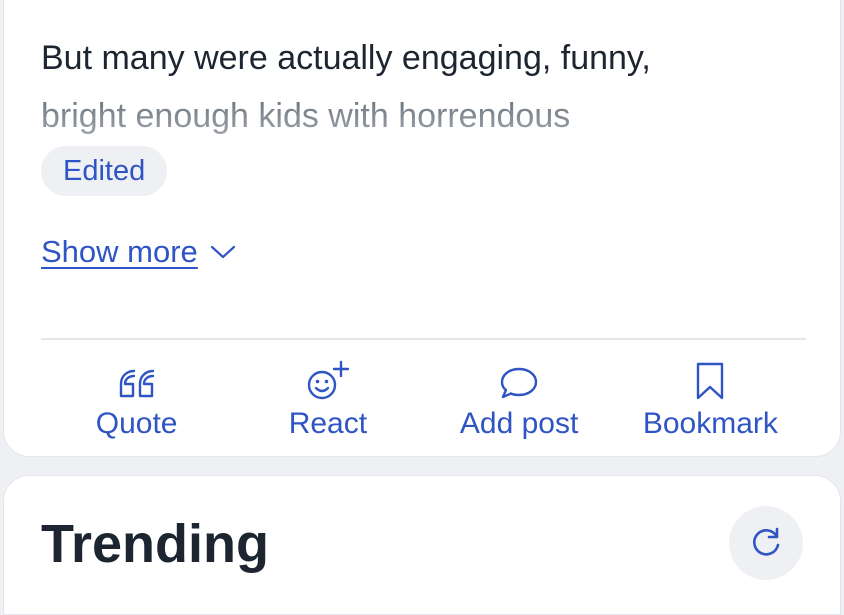  What do you see at coordinates (104, 171) in the screenshot?
I see `edited-badge: Edited` at bounding box center [104, 171].